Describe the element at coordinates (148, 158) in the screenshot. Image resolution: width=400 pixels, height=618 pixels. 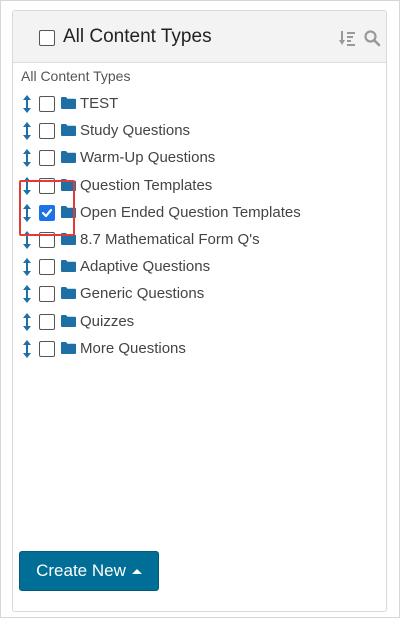
I see `tree-item-label: Warm-Up Questions` at that location.